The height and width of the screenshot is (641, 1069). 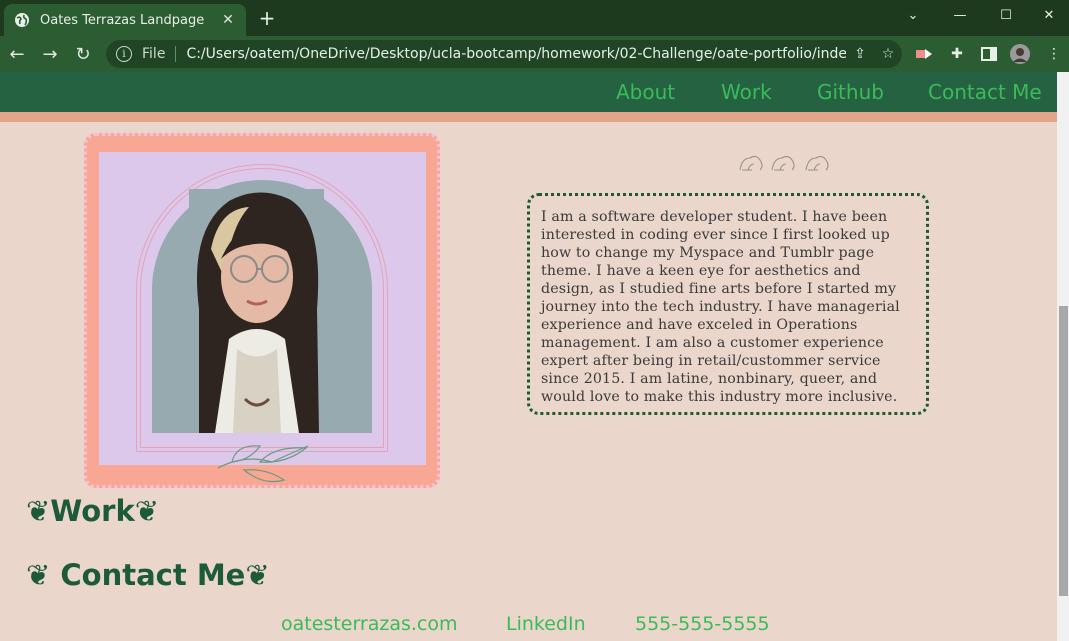 What do you see at coordinates (176, 54) in the screenshot?
I see `address-divider` at bounding box center [176, 54].